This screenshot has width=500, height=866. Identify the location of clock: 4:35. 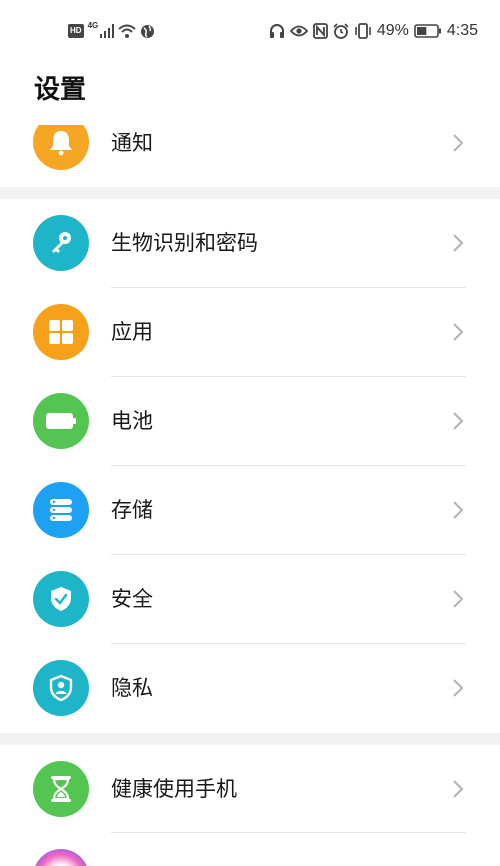
(462, 30).